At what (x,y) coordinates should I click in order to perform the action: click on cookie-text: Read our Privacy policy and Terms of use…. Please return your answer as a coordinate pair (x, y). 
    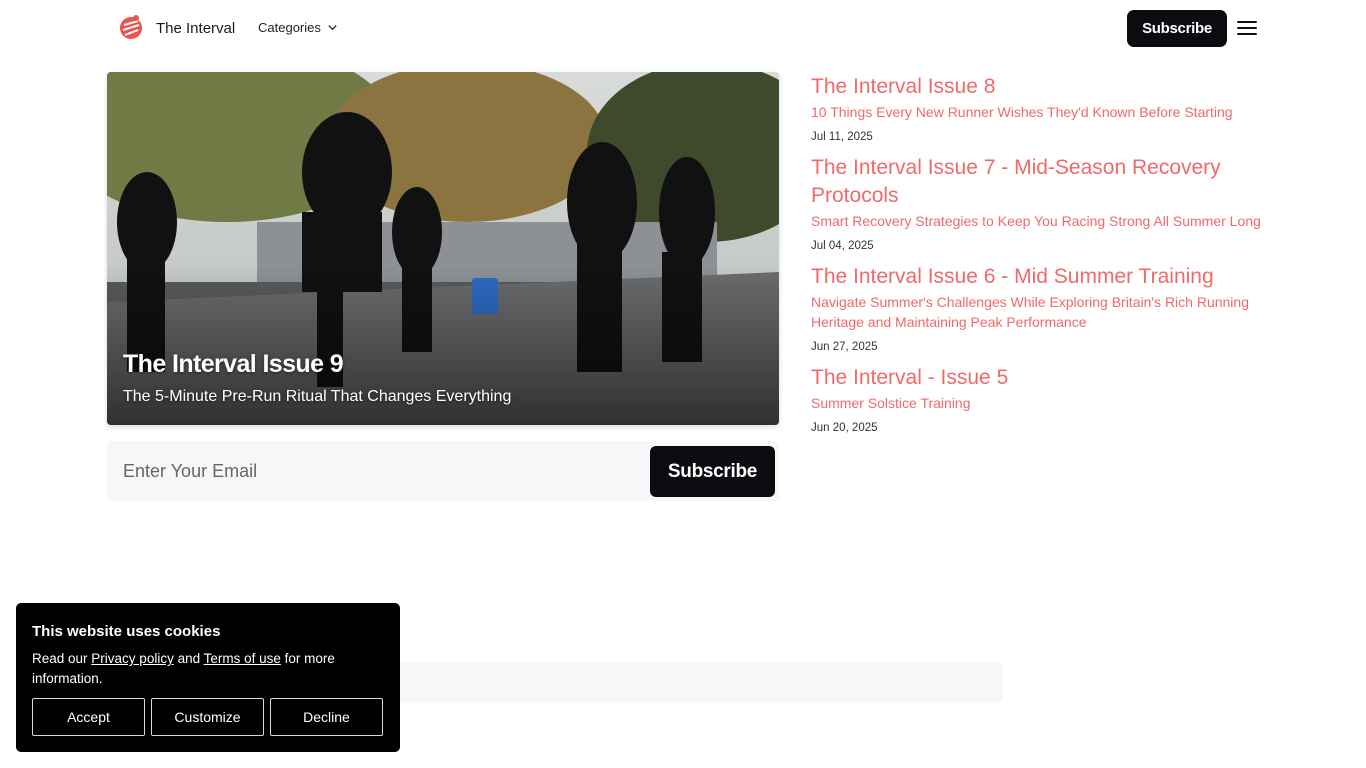
    Looking at the image, I should click on (208, 669).